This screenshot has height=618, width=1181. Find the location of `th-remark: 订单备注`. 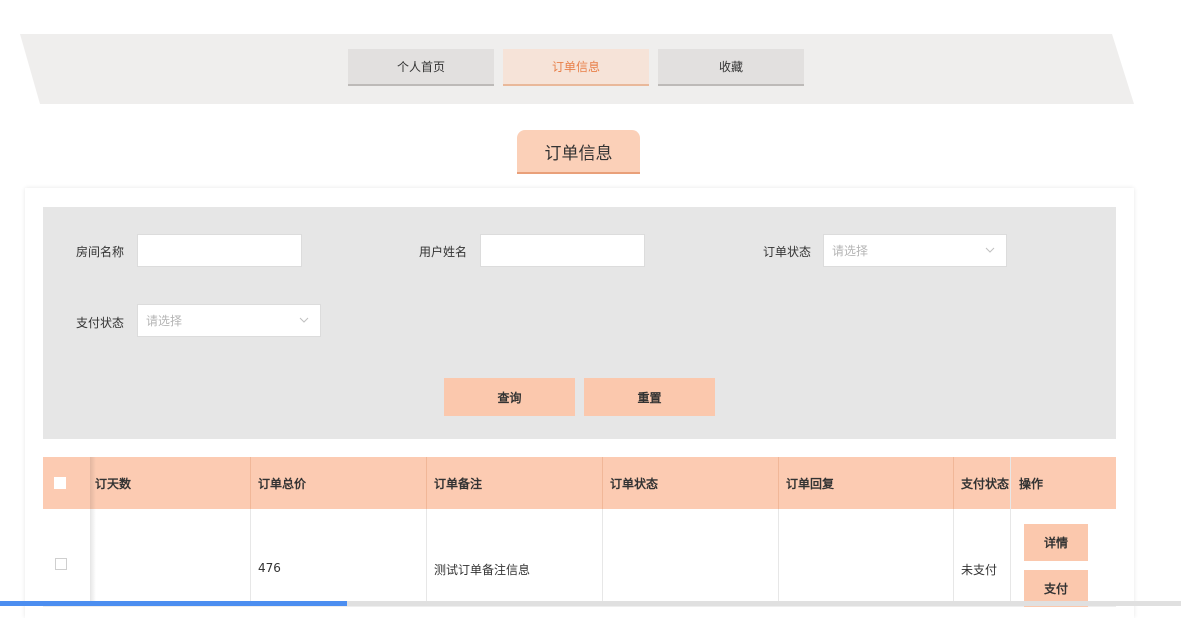

th-remark: 订单备注 is located at coordinates (458, 483).